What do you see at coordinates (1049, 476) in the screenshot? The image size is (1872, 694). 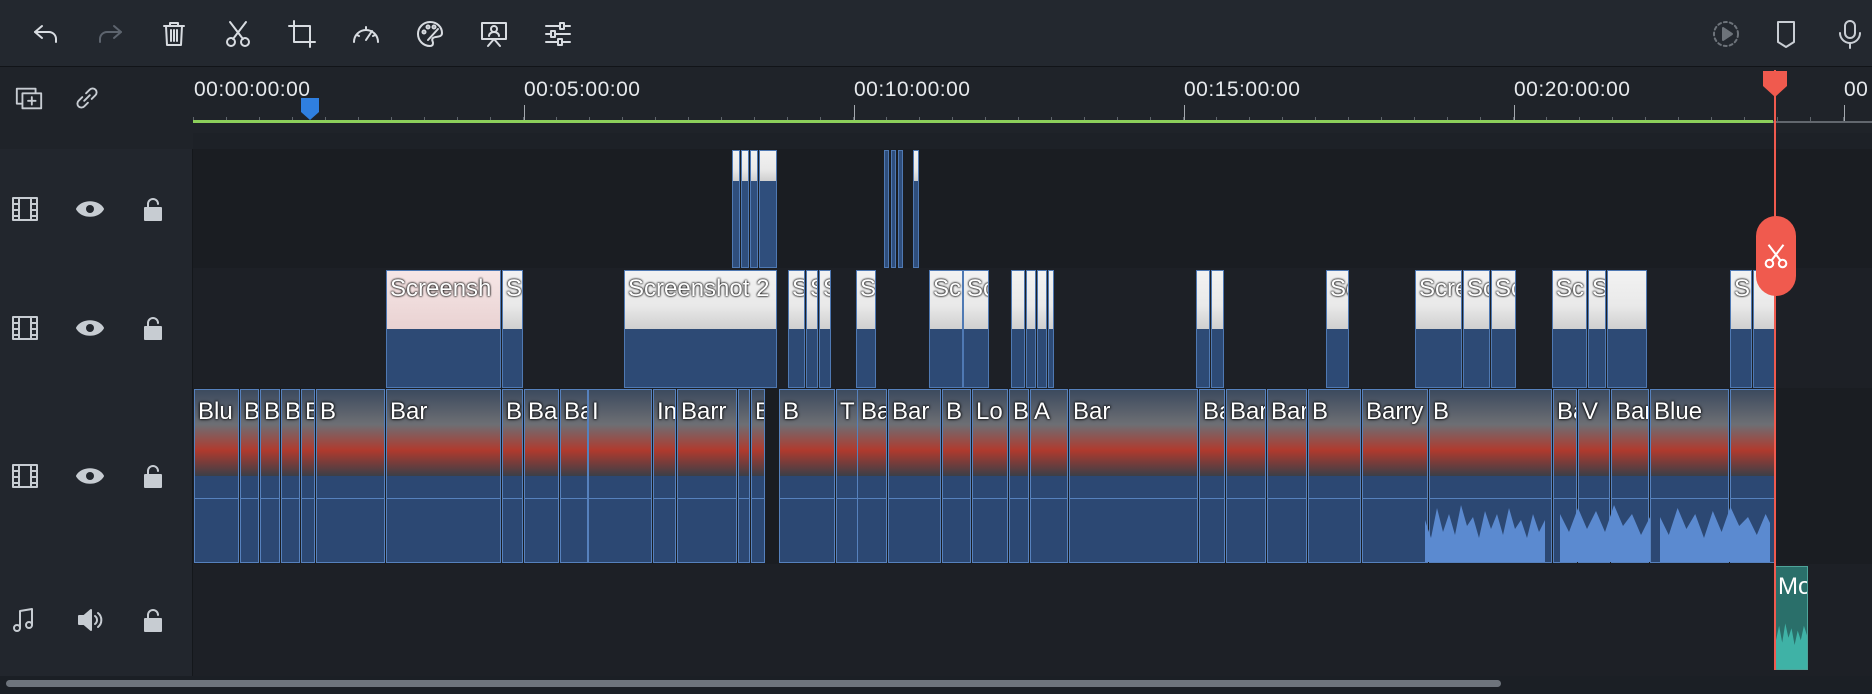 I see `video-clip: A` at bounding box center [1049, 476].